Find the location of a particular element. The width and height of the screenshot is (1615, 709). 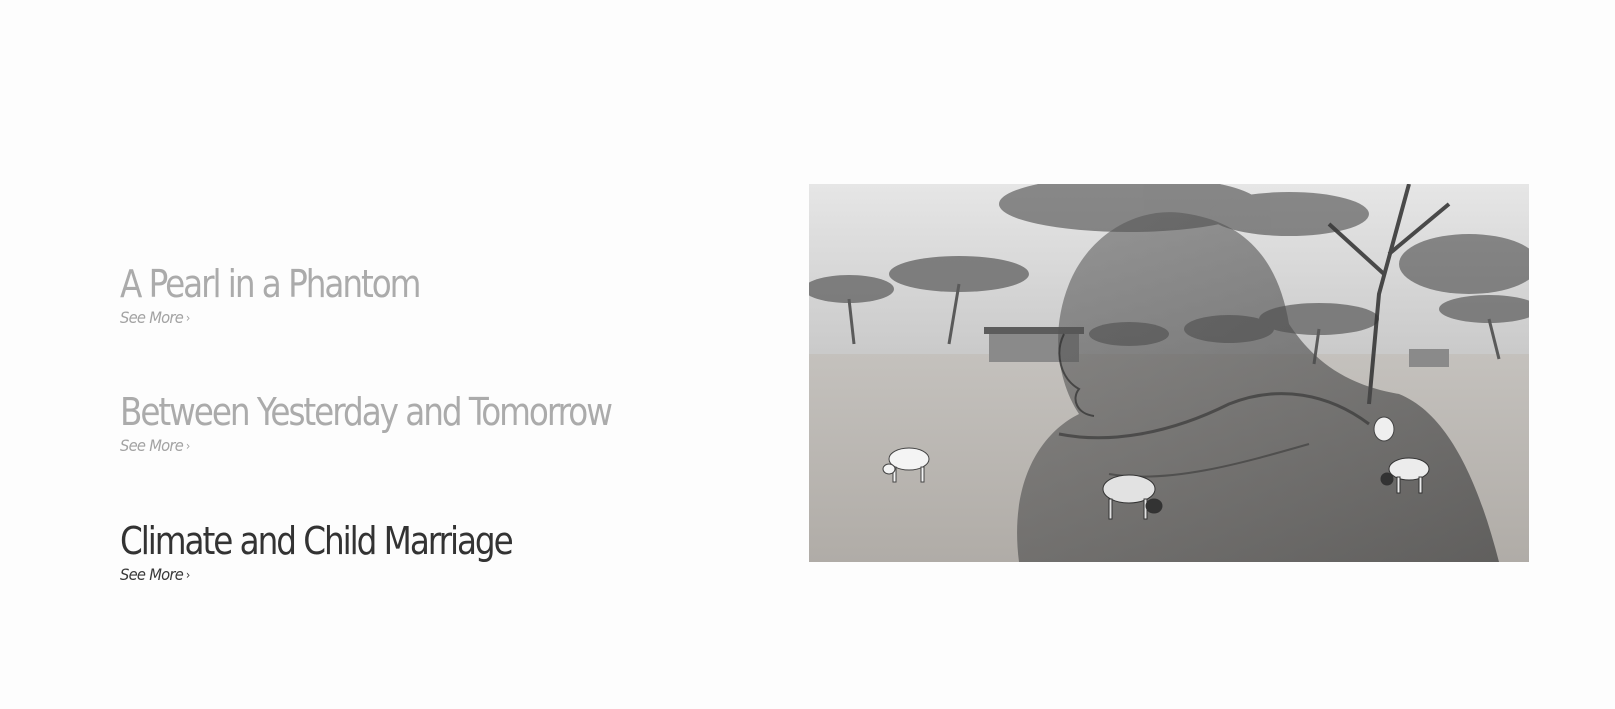

story-item-pearl-in-a-phantom: A Pearl in a Phantom See More › is located at coordinates (440, 295).